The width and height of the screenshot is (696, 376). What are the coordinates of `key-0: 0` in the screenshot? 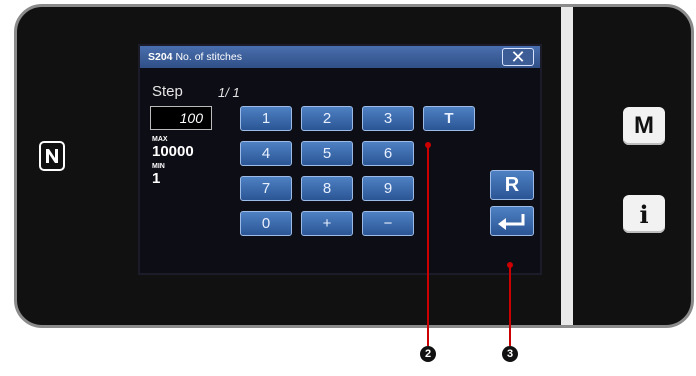 It's located at (266, 223).